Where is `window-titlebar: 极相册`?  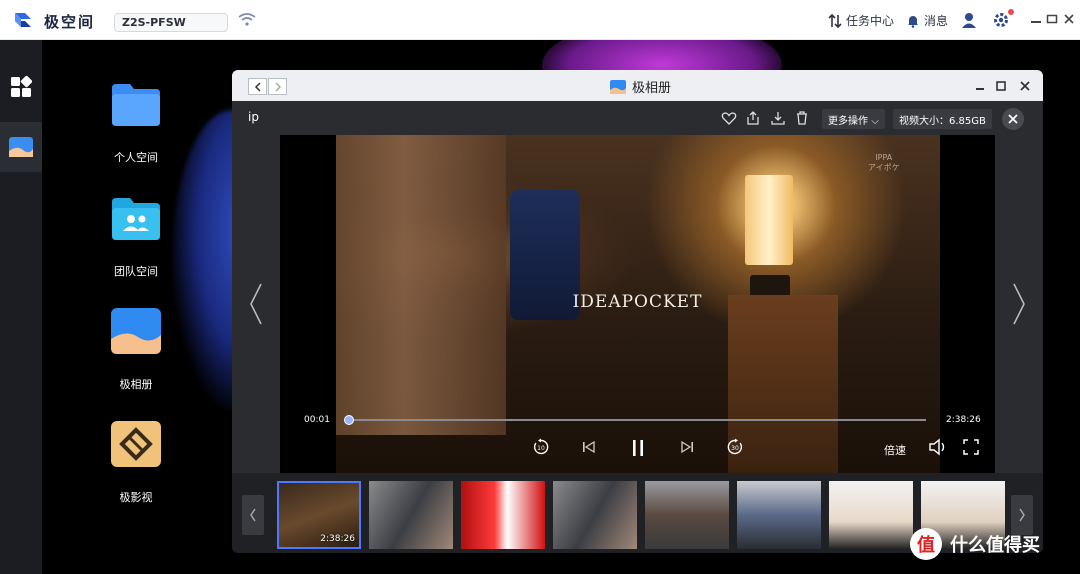 window-titlebar: 极相册 is located at coordinates (637, 85).